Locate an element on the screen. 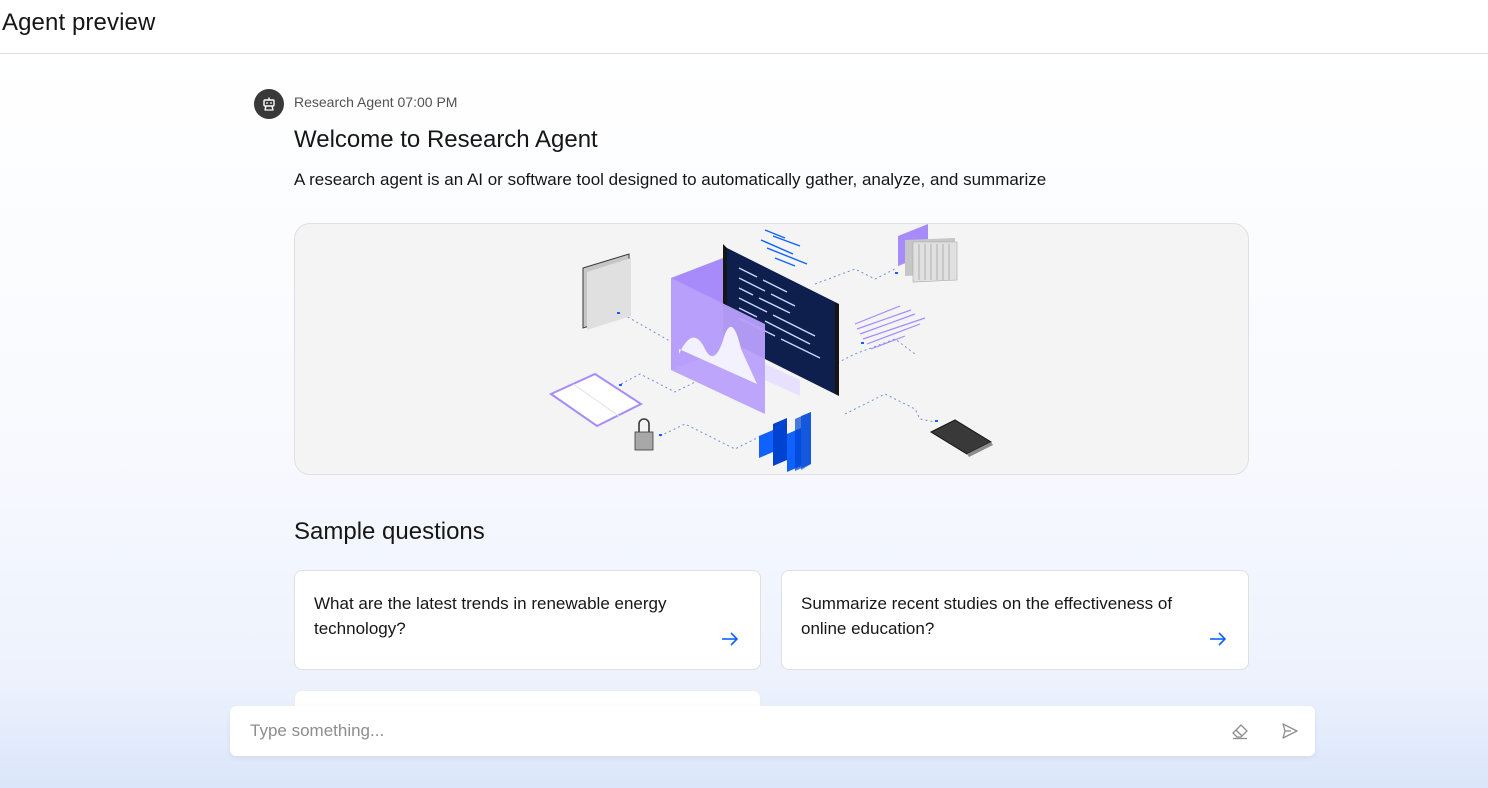 The height and width of the screenshot is (788, 1488). page-title: Agent preview is located at coordinates (79, 22).